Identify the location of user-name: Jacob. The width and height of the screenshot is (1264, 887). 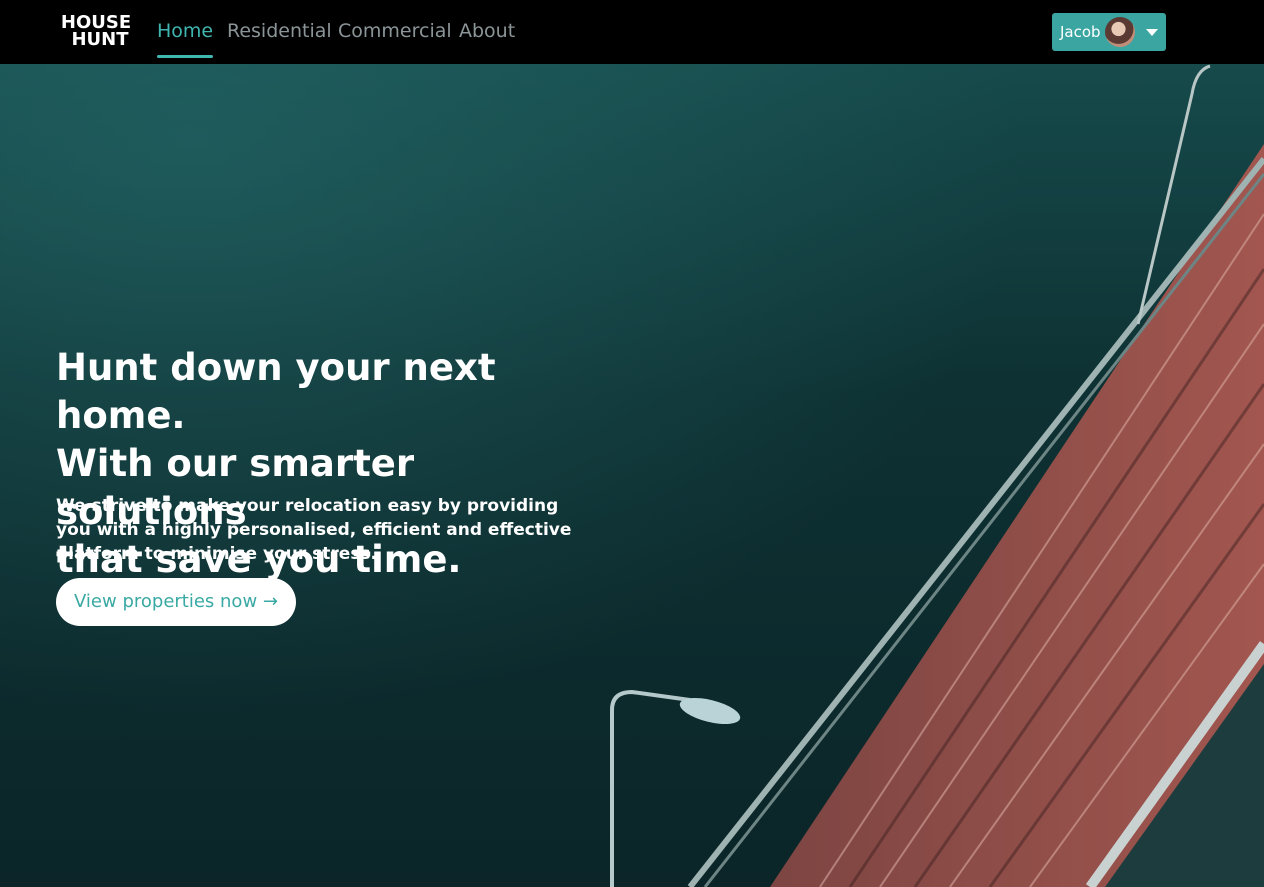
(1080, 32).